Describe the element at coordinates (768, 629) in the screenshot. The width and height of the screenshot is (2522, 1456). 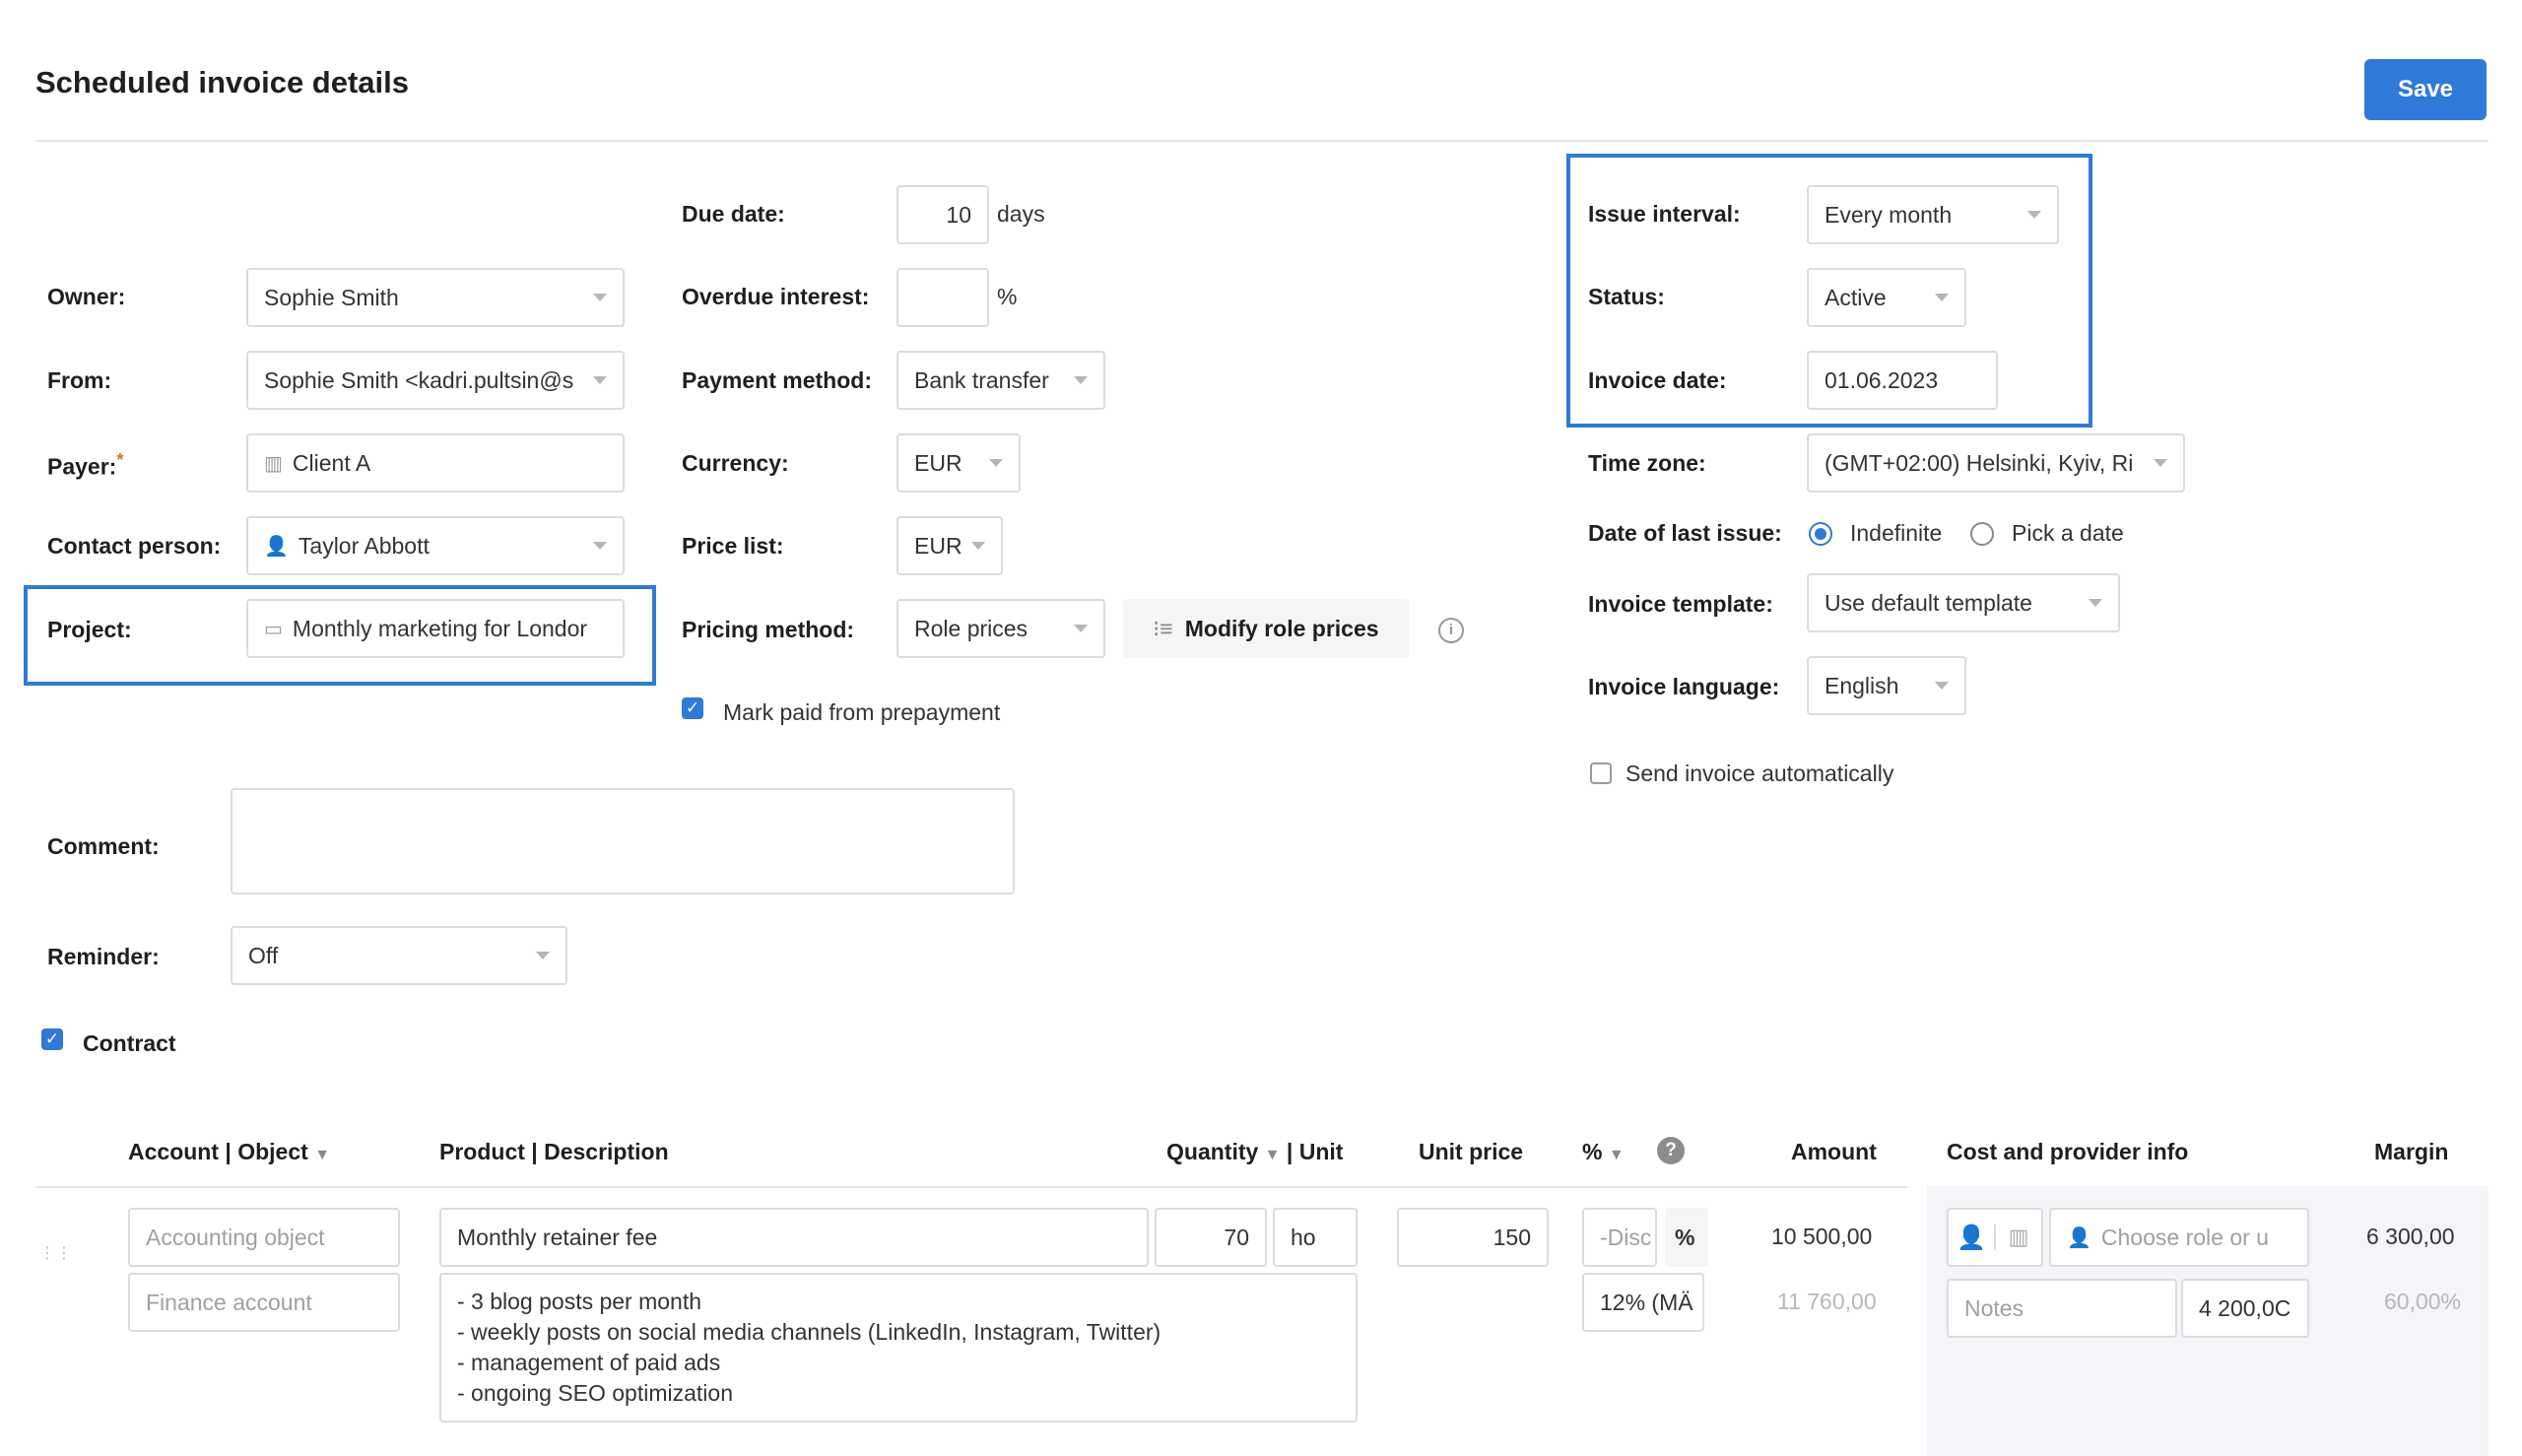
I see `pricing-label: Pricing method:` at that location.